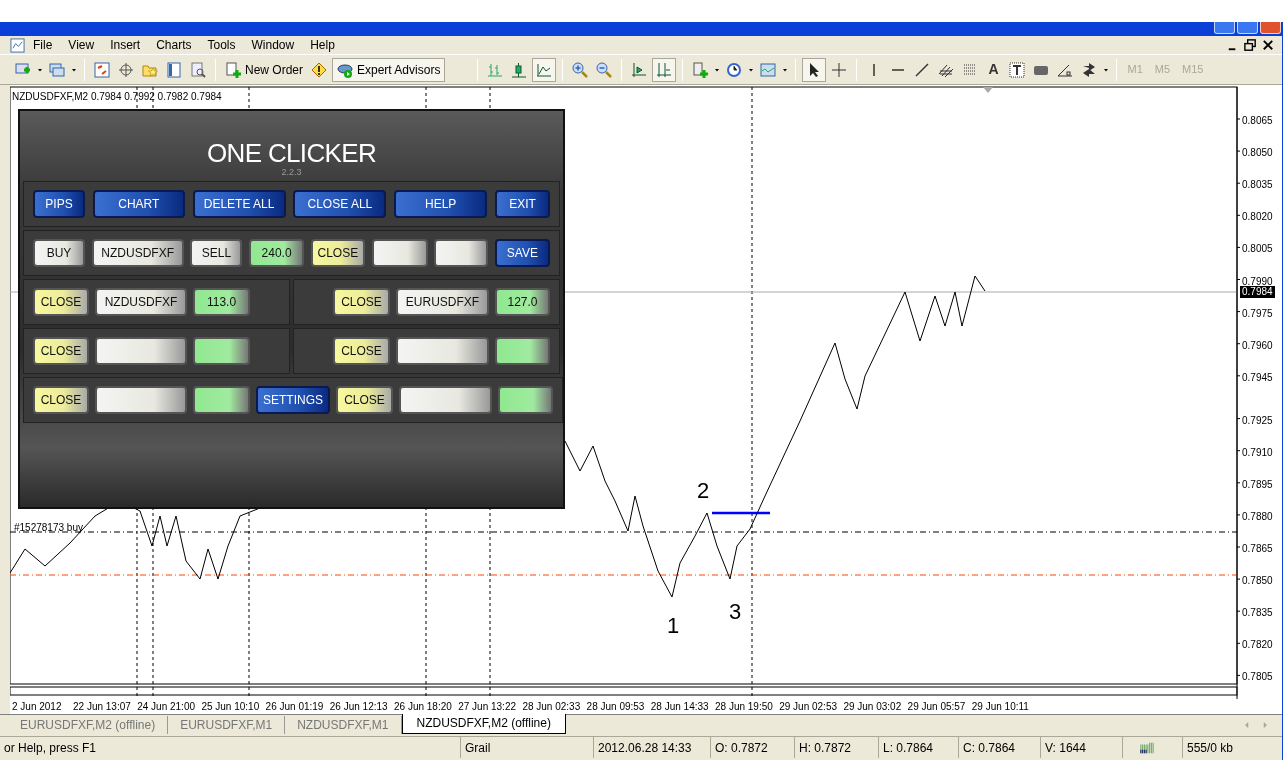  Describe the element at coordinates (117, 97) in the screenshot. I see `chart-header: NZDUSDFXF,M2 0.7984 0.7992 0.7982 0.7984` at that location.